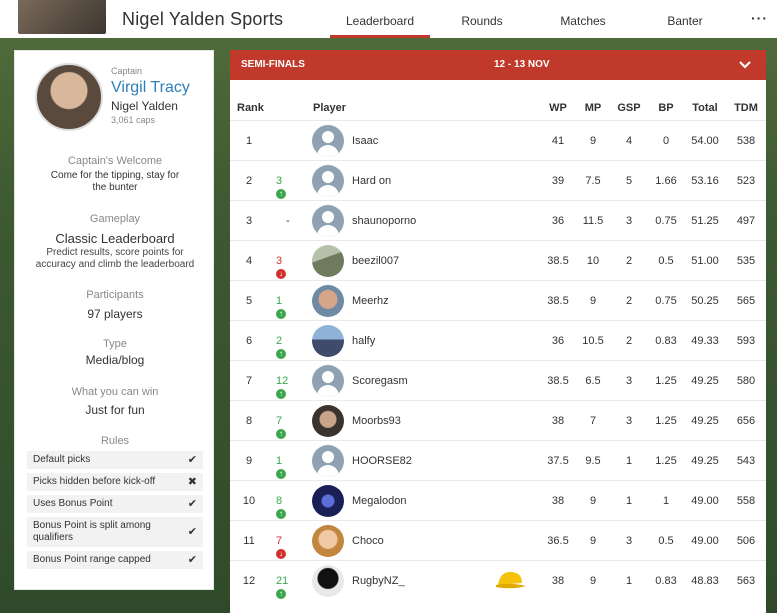 The height and width of the screenshot is (613, 777). Describe the element at coordinates (746, 221) in the screenshot. I see `tdm-value: 497` at that location.